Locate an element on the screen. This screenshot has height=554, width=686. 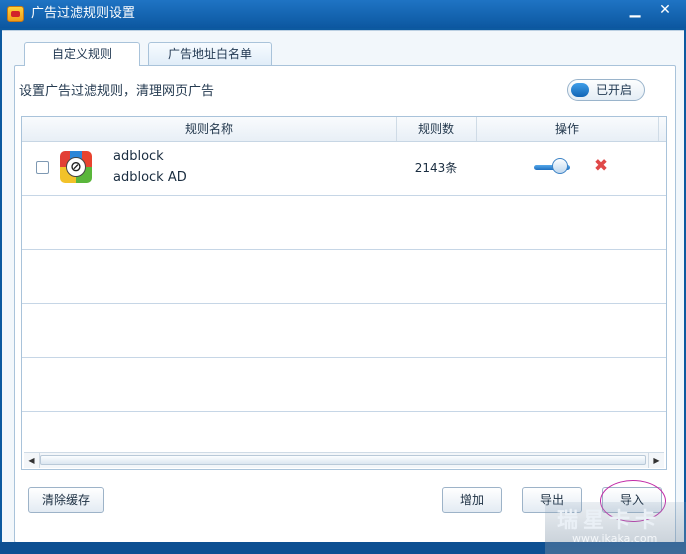
watermark: 瑞星卡卡 www.ikaka.com is located at coordinates (615, 528).